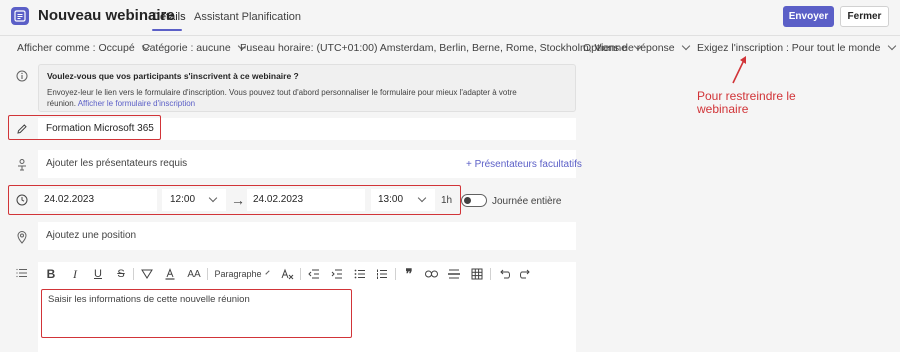 This screenshot has height=352, width=900. I want to click on info-icon, so click(22, 76).